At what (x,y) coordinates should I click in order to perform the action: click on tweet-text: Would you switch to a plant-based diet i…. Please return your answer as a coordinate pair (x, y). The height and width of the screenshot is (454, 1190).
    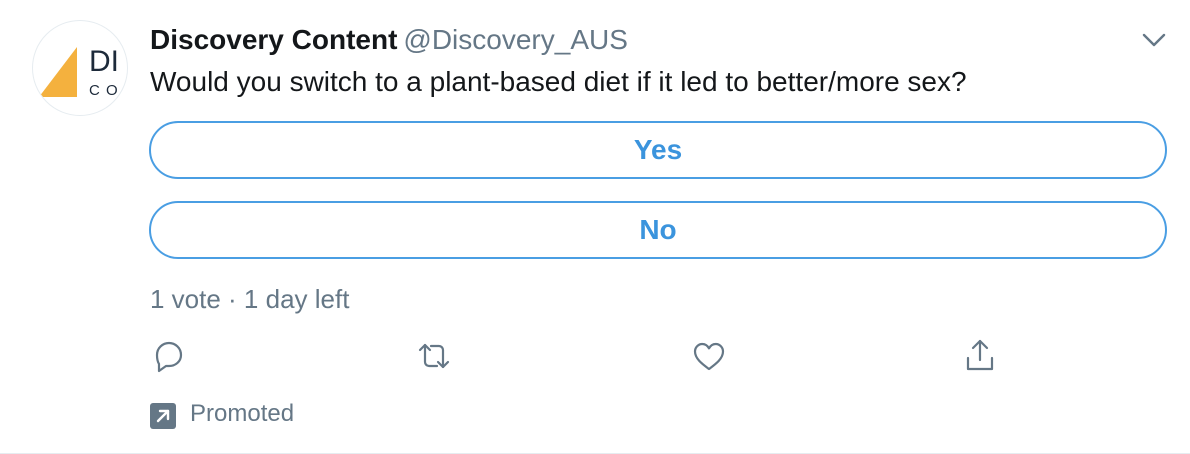
    Looking at the image, I should click on (558, 81).